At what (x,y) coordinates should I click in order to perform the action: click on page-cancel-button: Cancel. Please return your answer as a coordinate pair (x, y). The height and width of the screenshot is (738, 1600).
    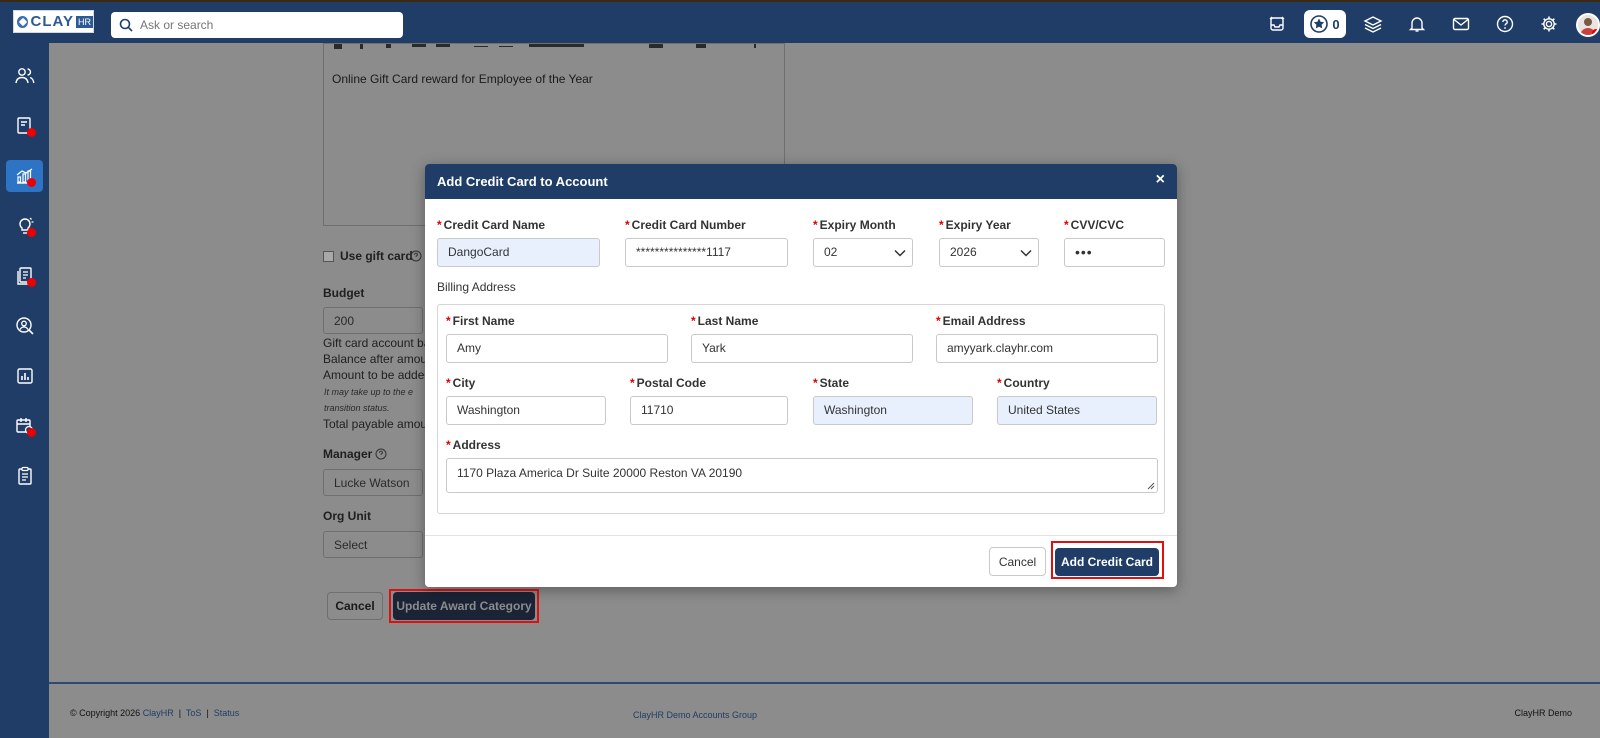
    Looking at the image, I should click on (355, 606).